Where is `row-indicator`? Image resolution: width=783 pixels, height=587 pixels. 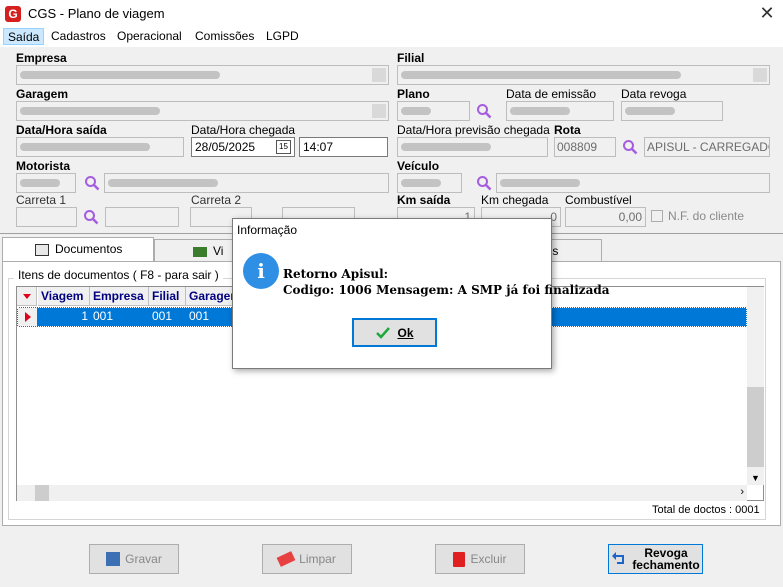 row-indicator is located at coordinates (27, 317).